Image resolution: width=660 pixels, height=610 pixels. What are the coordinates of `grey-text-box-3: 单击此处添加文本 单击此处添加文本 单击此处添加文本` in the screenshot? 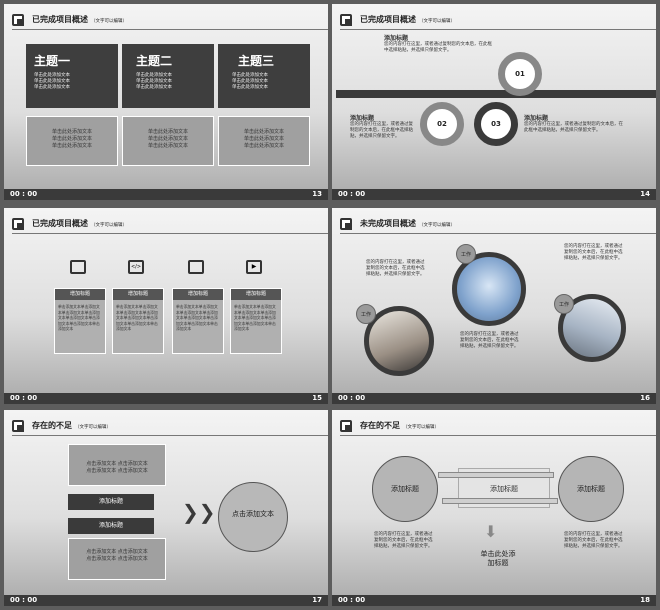 It's located at (264, 141).